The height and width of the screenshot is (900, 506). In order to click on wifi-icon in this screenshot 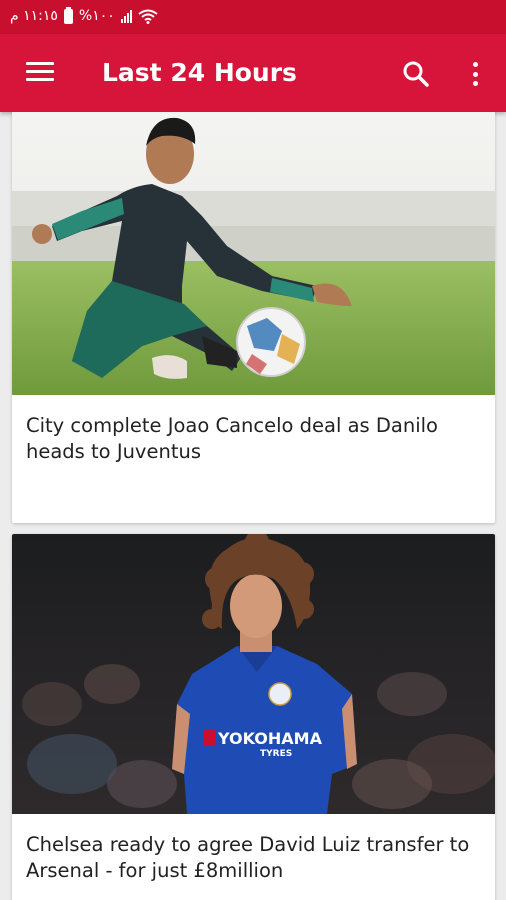, I will do `click(148, 16)`.